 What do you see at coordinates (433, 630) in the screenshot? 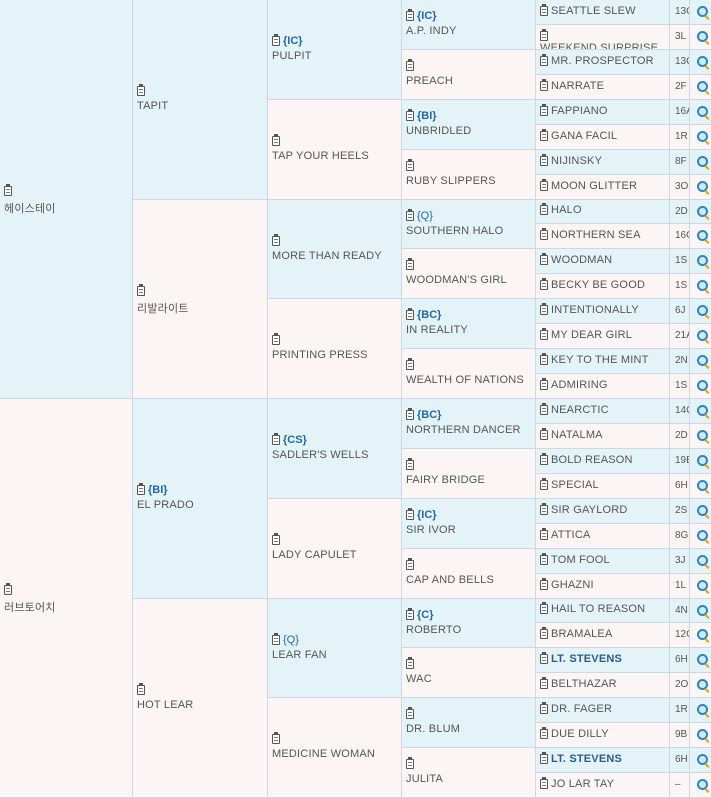
I see `horse-name: ROBERTO` at bounding box center [433, 630].